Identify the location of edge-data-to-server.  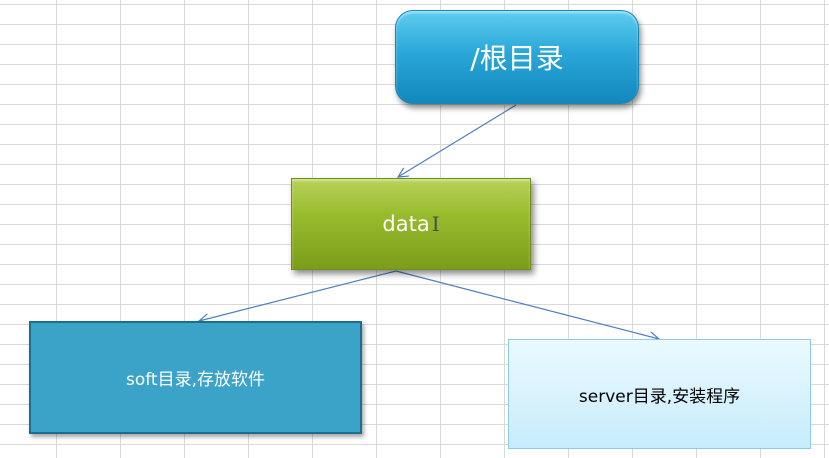
(527, 304).